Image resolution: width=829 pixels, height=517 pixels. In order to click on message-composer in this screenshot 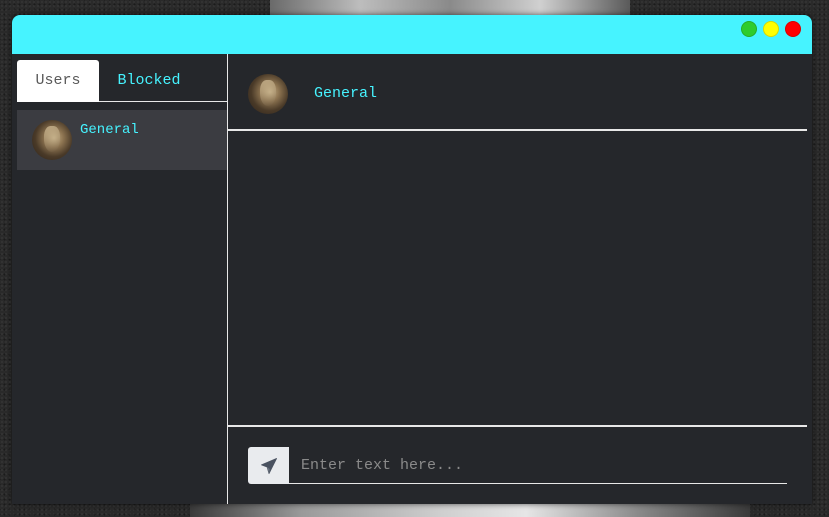, I will do `click(517, 464)`.